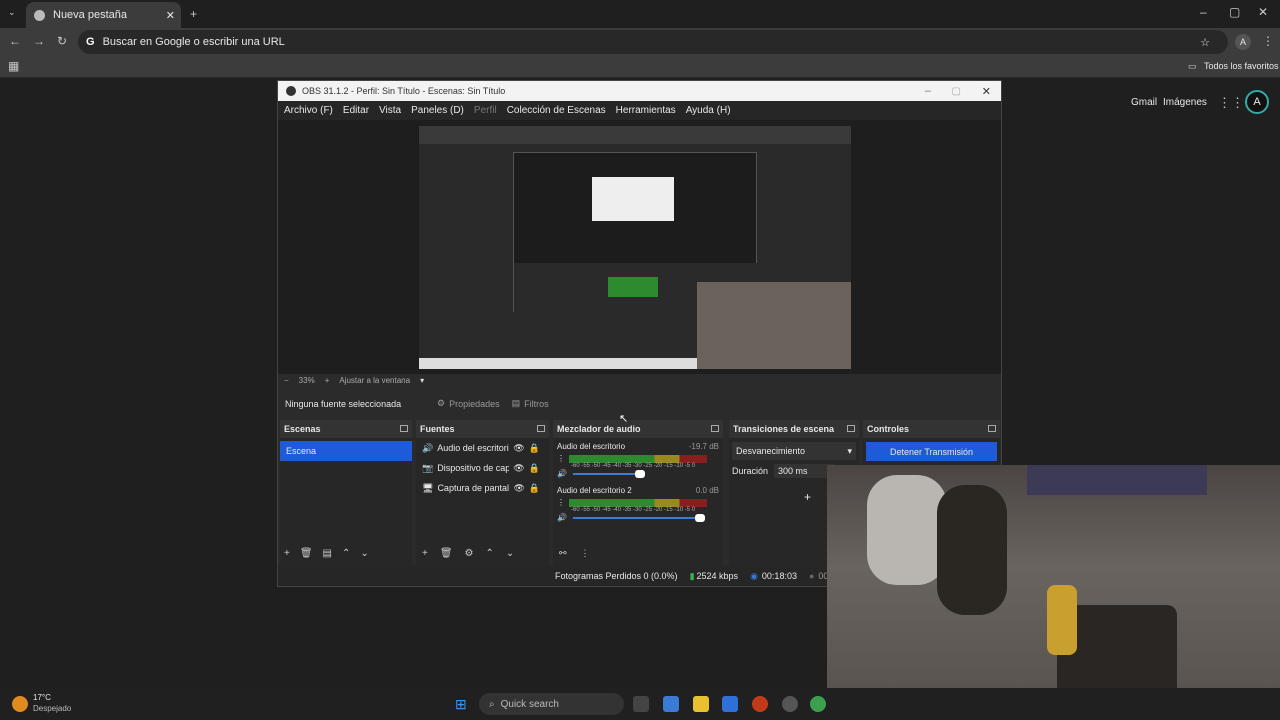 The width and height of the screenshot is (1280, 720). What do you see at coordinates (556, 110) in the screenshot?
I see `menu-coleccion: Colección de Escenas` at bounding box center [556, 110].